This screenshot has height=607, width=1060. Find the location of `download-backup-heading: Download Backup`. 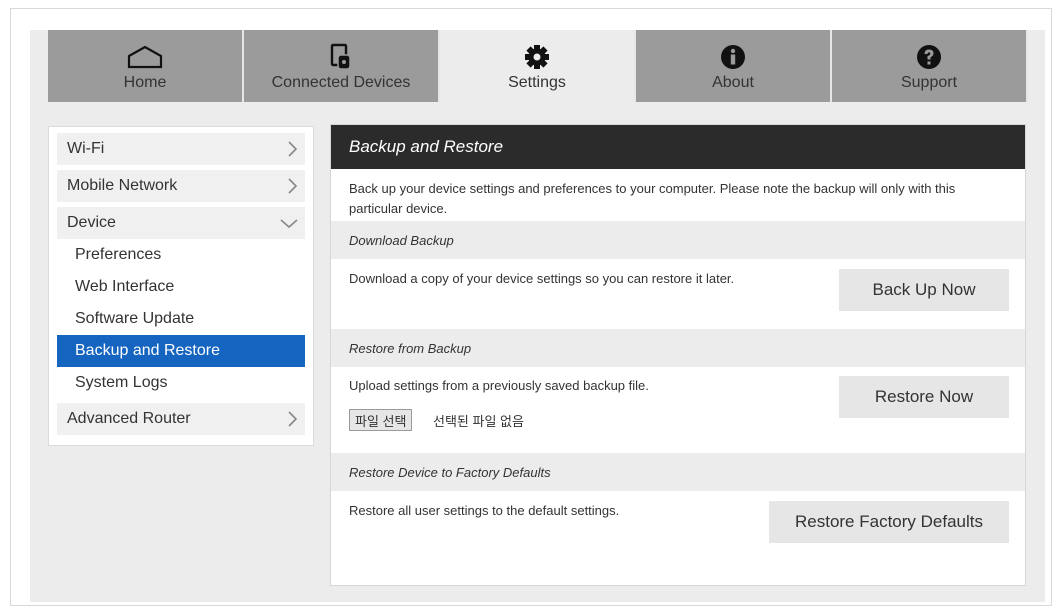

download-backup-heading: Download Backup is located at coordinates (678, 240).